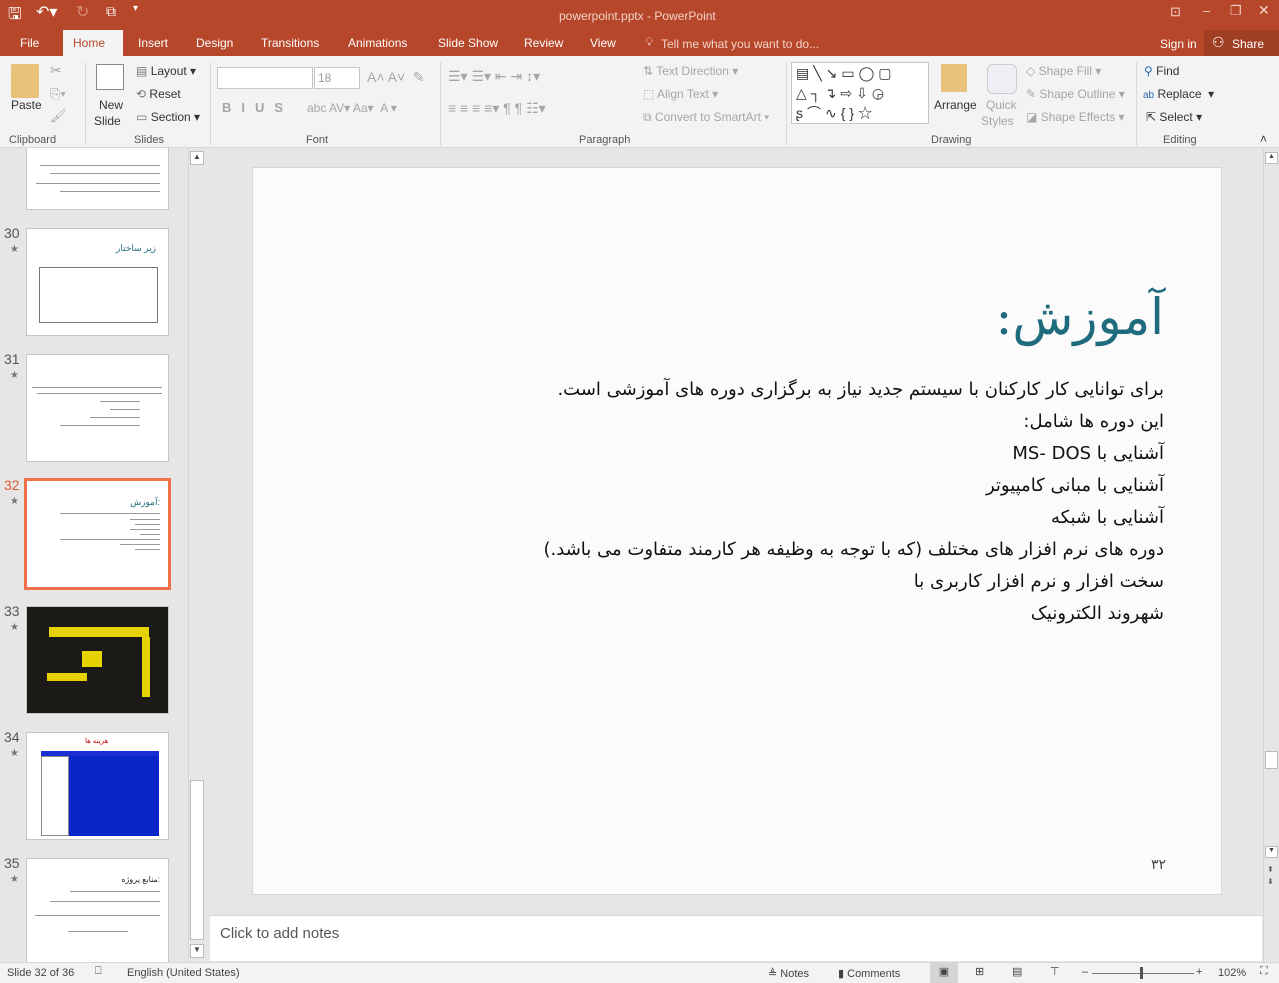  I want to click on slideshow-view-icon: ⊤, so click(1055, 971).